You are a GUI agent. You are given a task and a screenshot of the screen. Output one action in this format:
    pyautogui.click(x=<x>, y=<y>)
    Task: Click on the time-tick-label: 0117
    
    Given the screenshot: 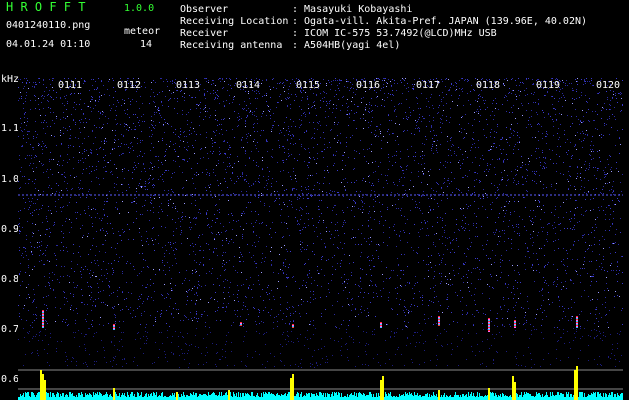 What is the action you would take?
    pyautogui.click(x=428, y=85)
    